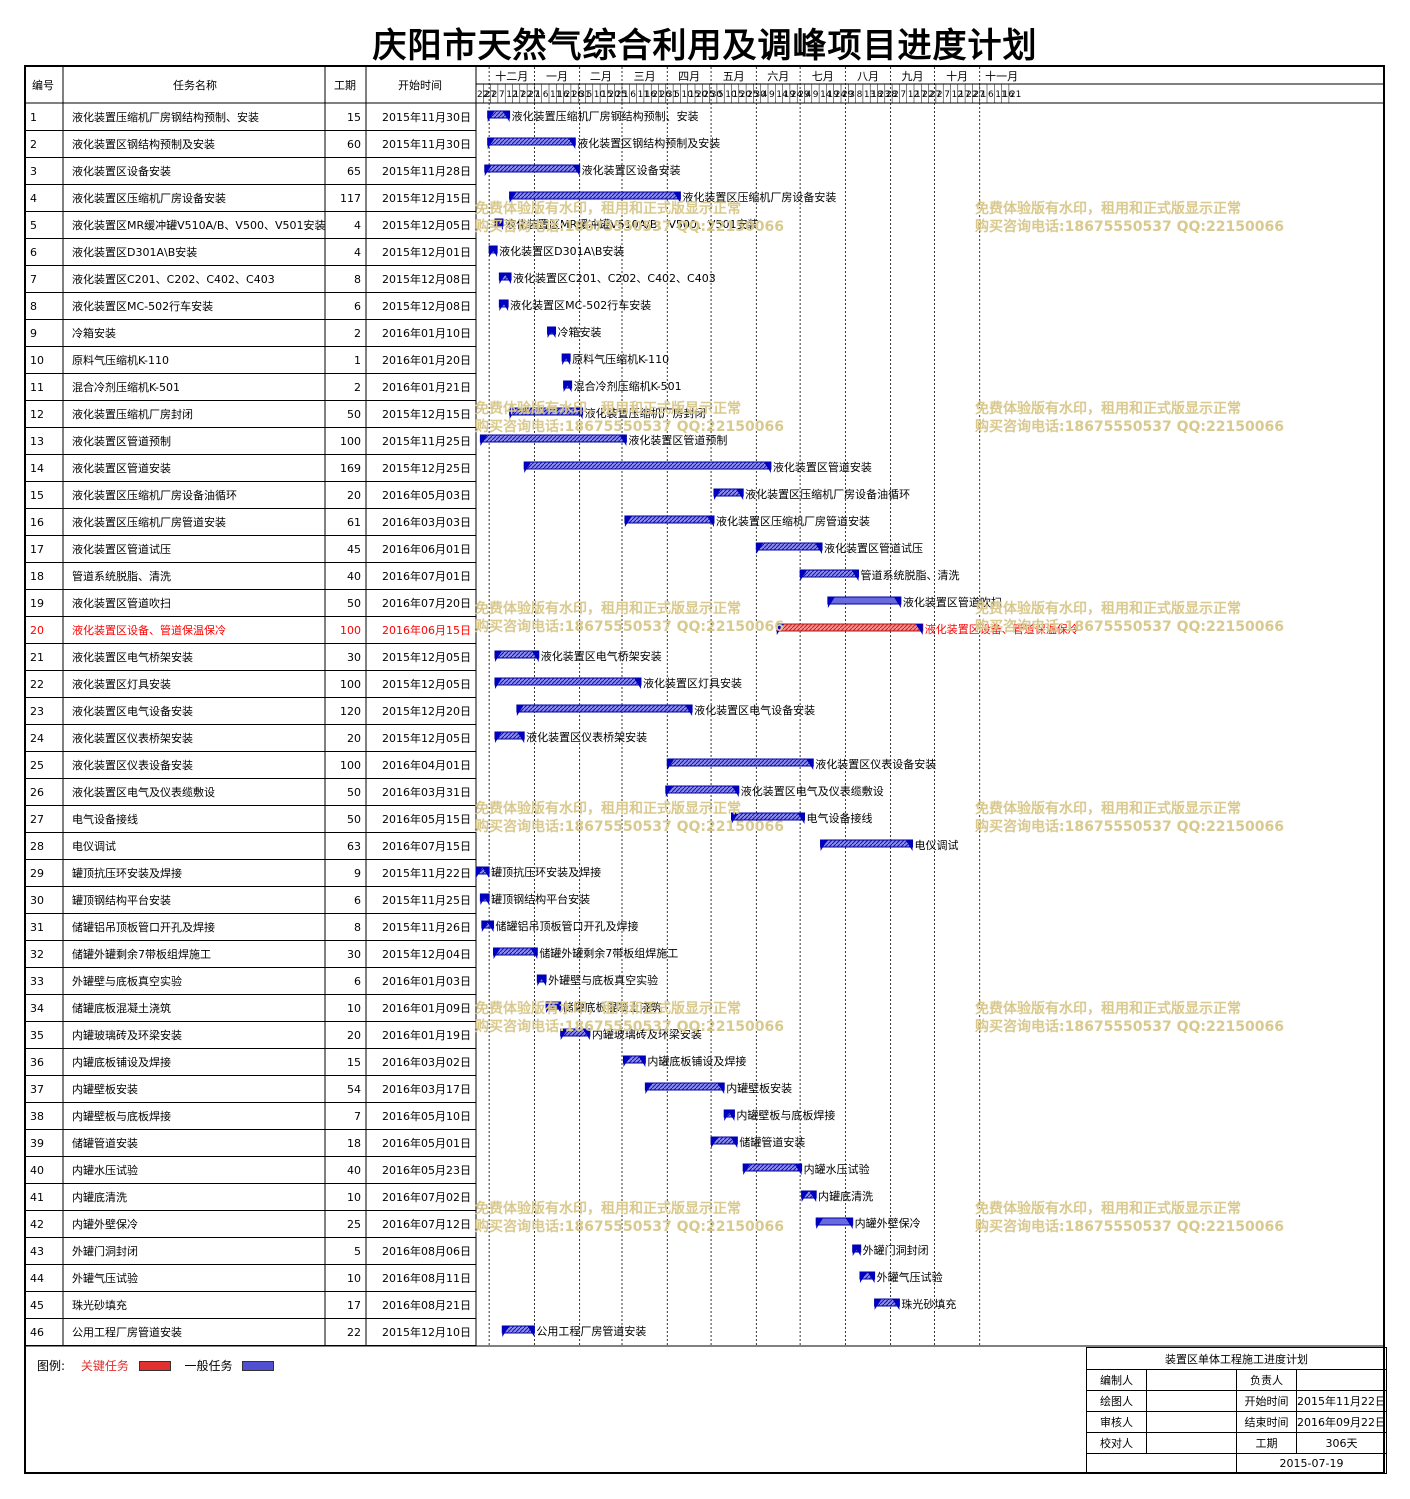  Describe the element at coordinates (104, 1366) in the screenshot. I see `legend-critical-label: 关键任务` at that location.